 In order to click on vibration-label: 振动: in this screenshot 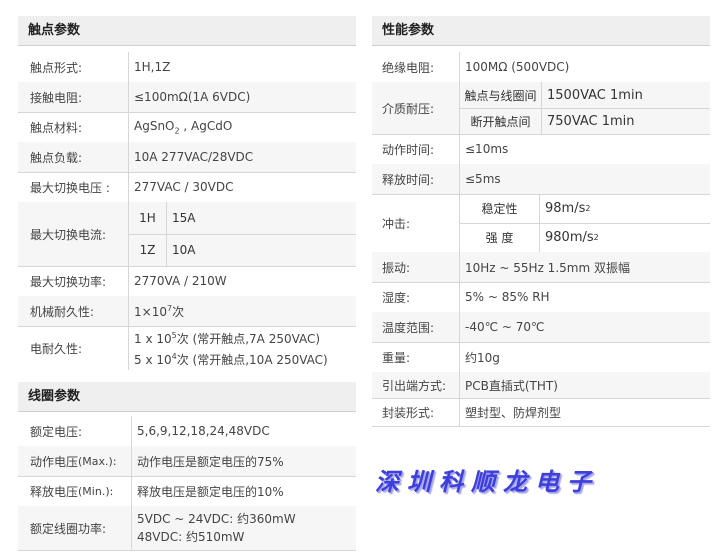, I will do `click(416, 267)`.